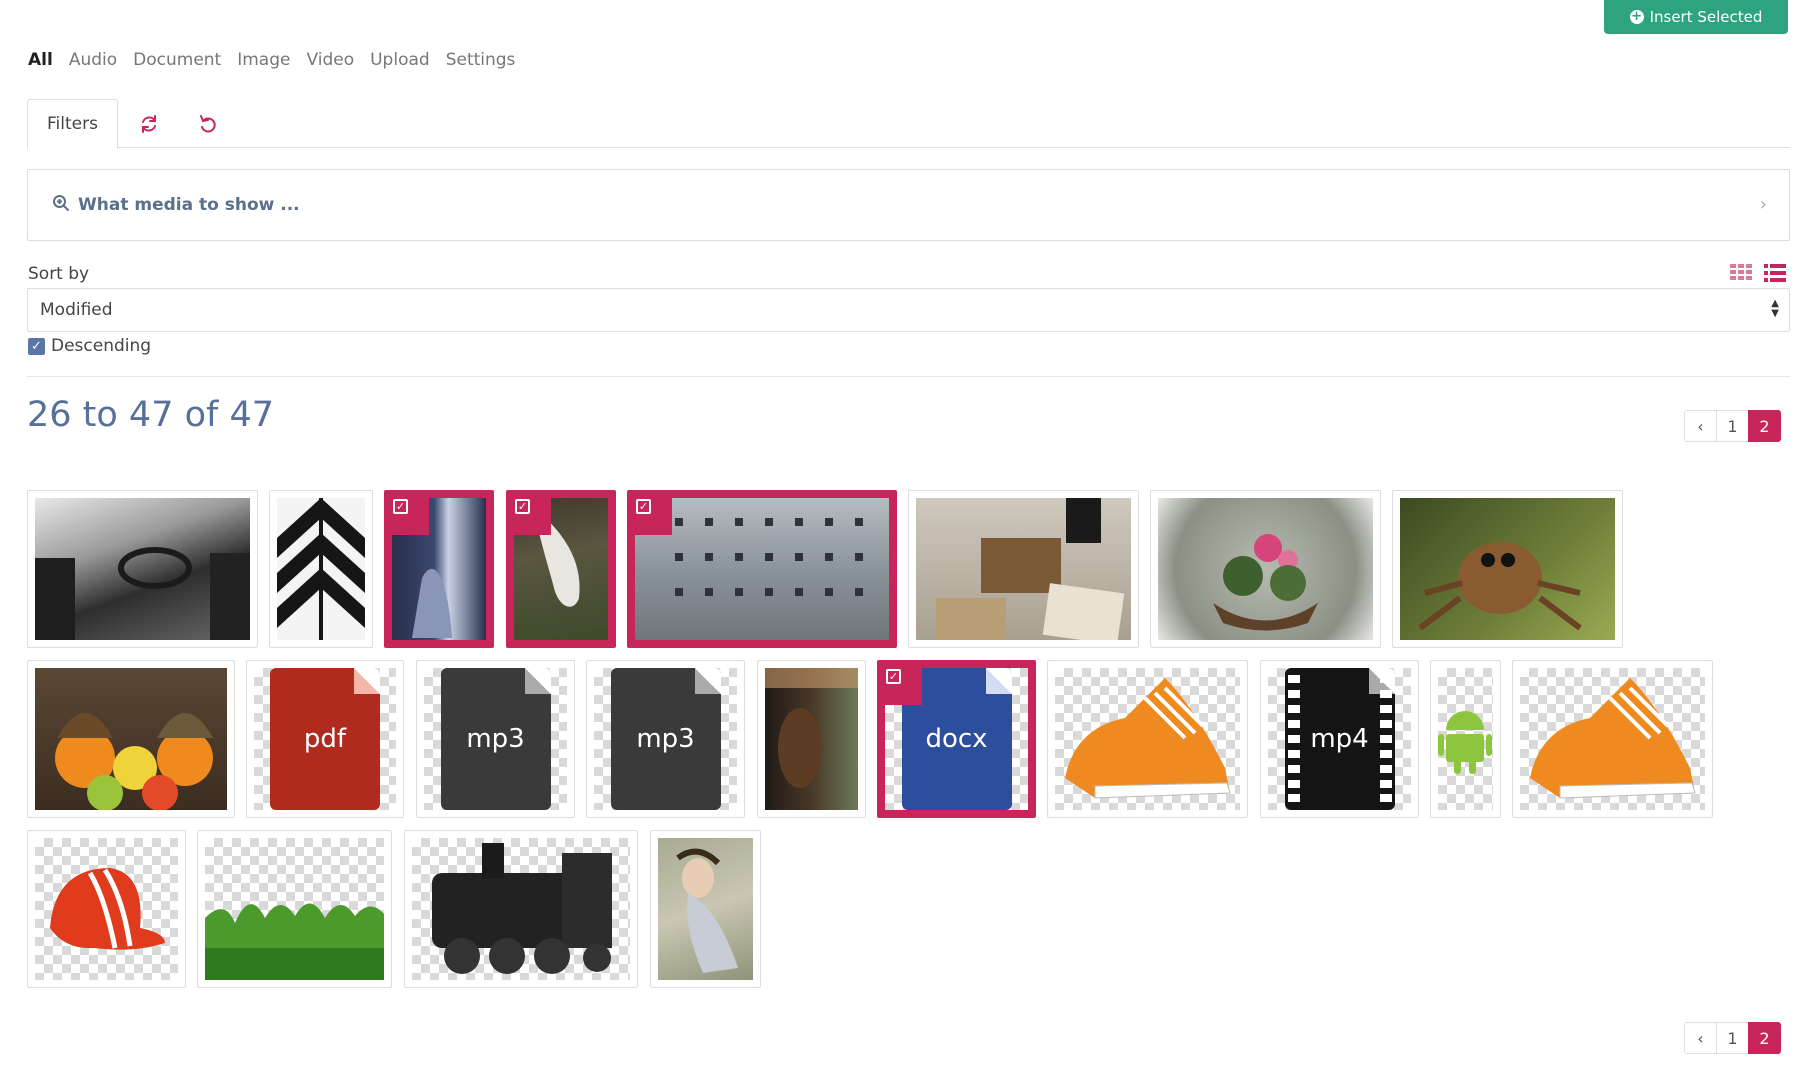 The image size is (1808, 1067). Describe the element at coordinates (1763, 204) in the screenshot. I see `chevron-right-icon: ›` at that location.